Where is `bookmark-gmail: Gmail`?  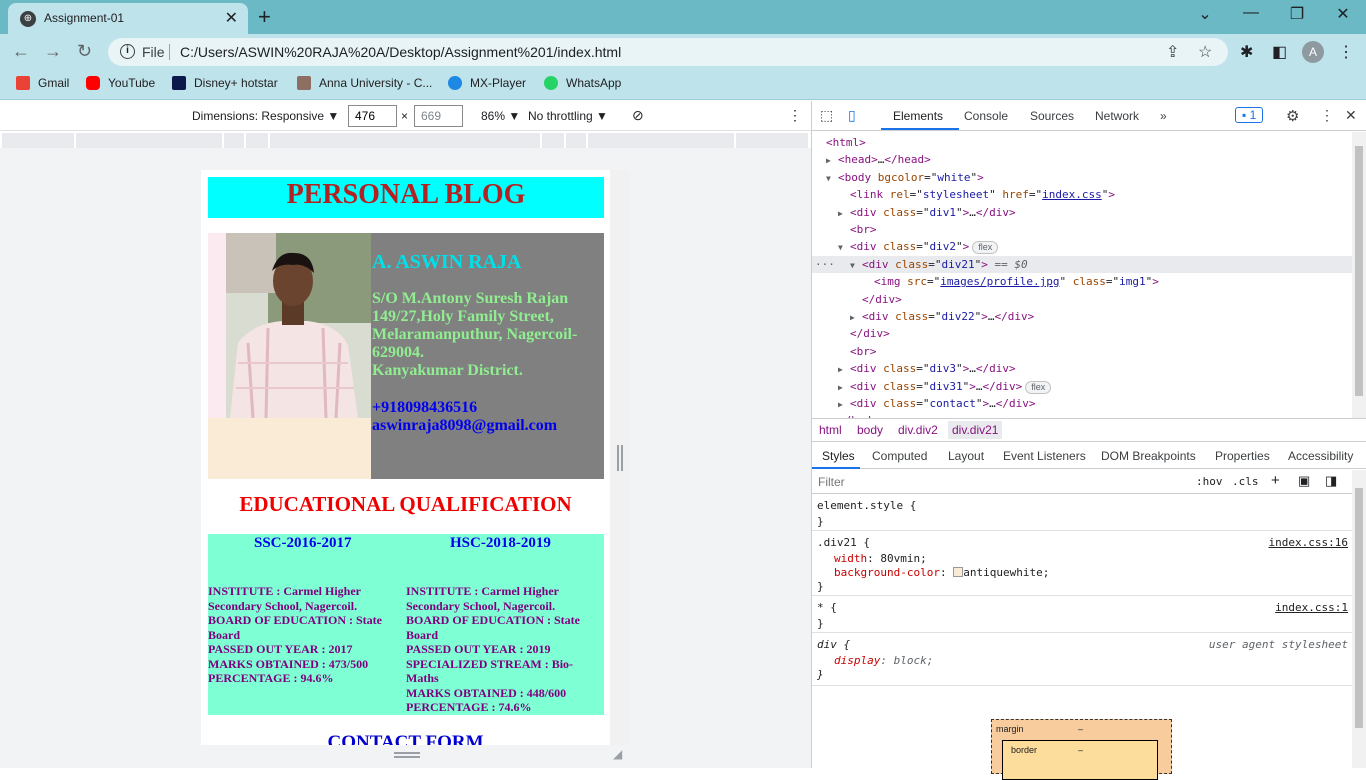
bookmark-gmail: Gmail is located at coordinates (42, 85).